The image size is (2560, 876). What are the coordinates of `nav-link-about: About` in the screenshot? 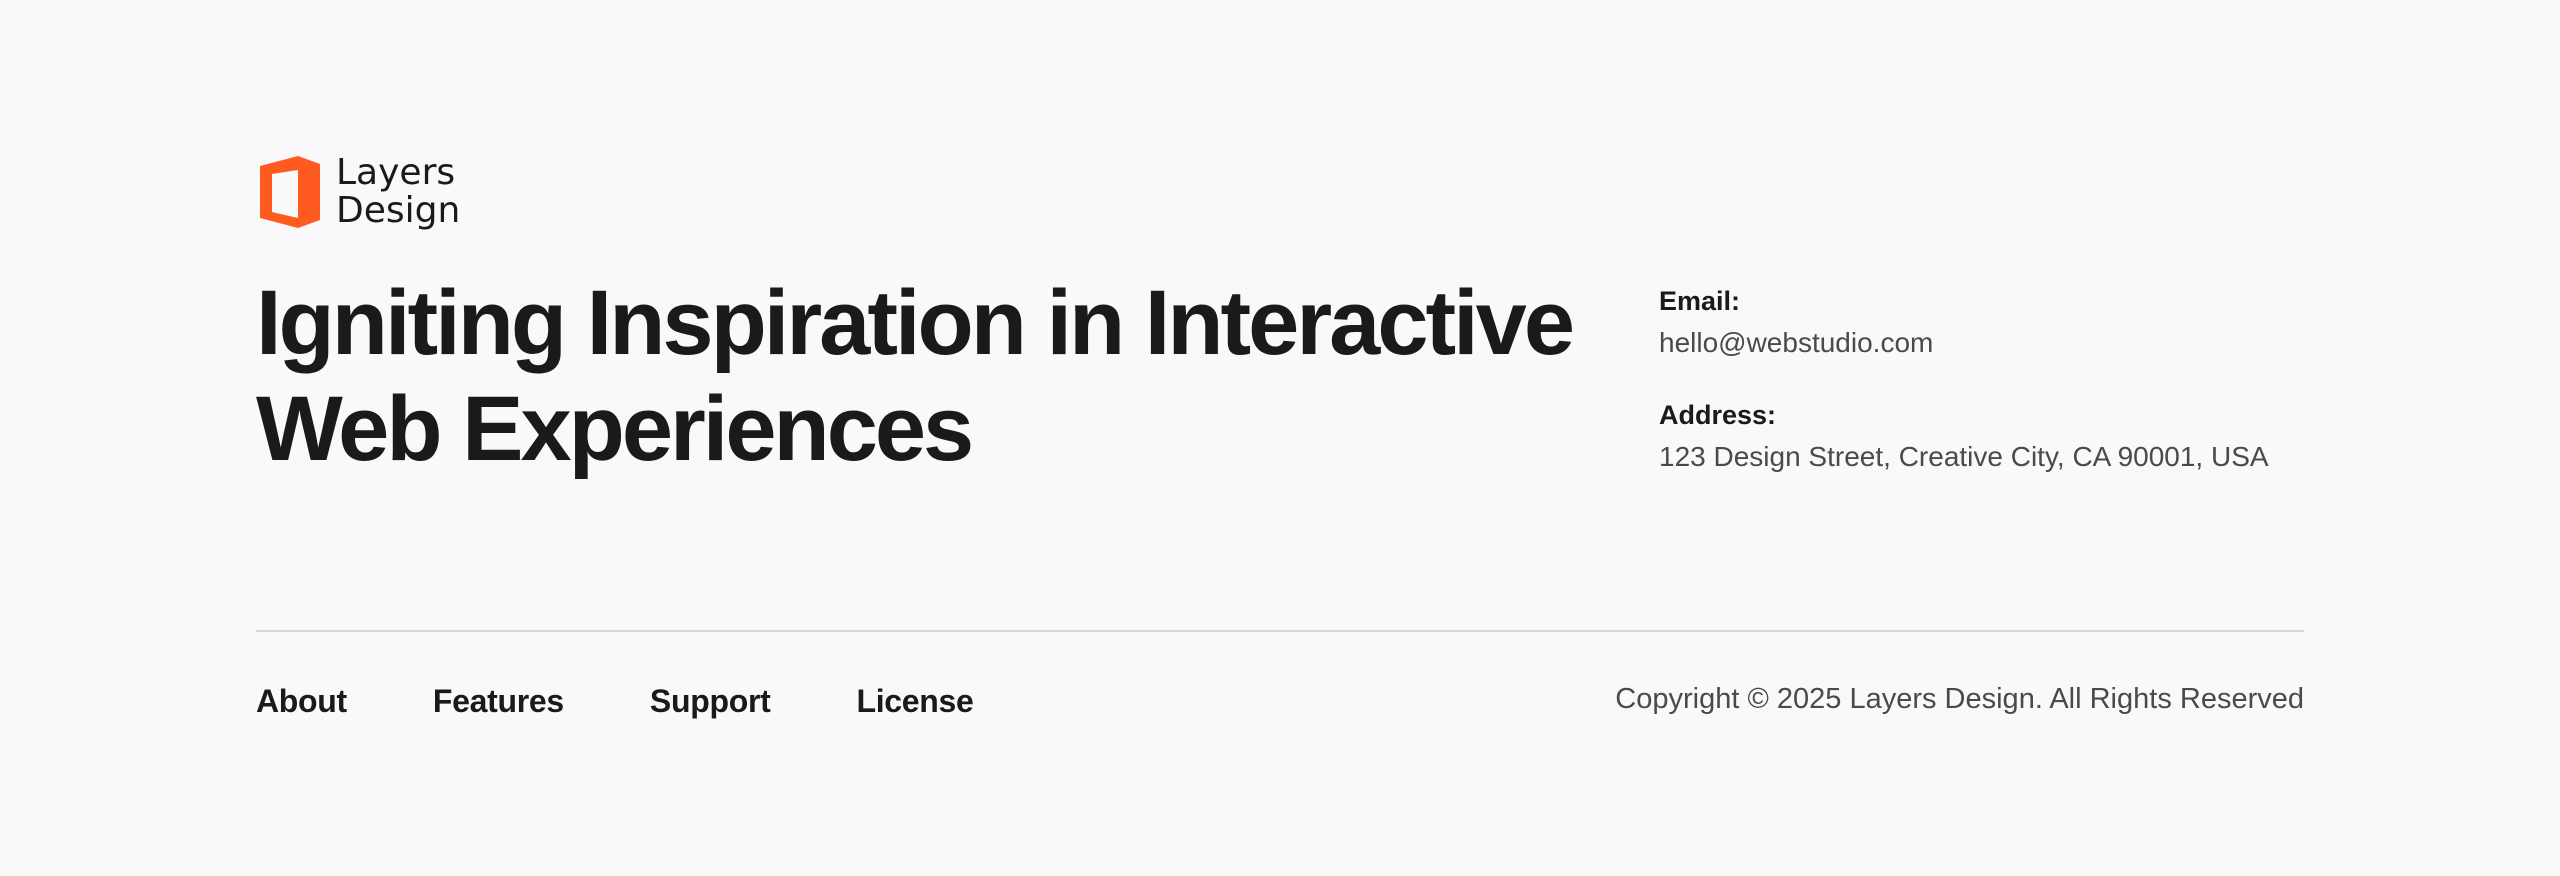 It's located at (301, 701).